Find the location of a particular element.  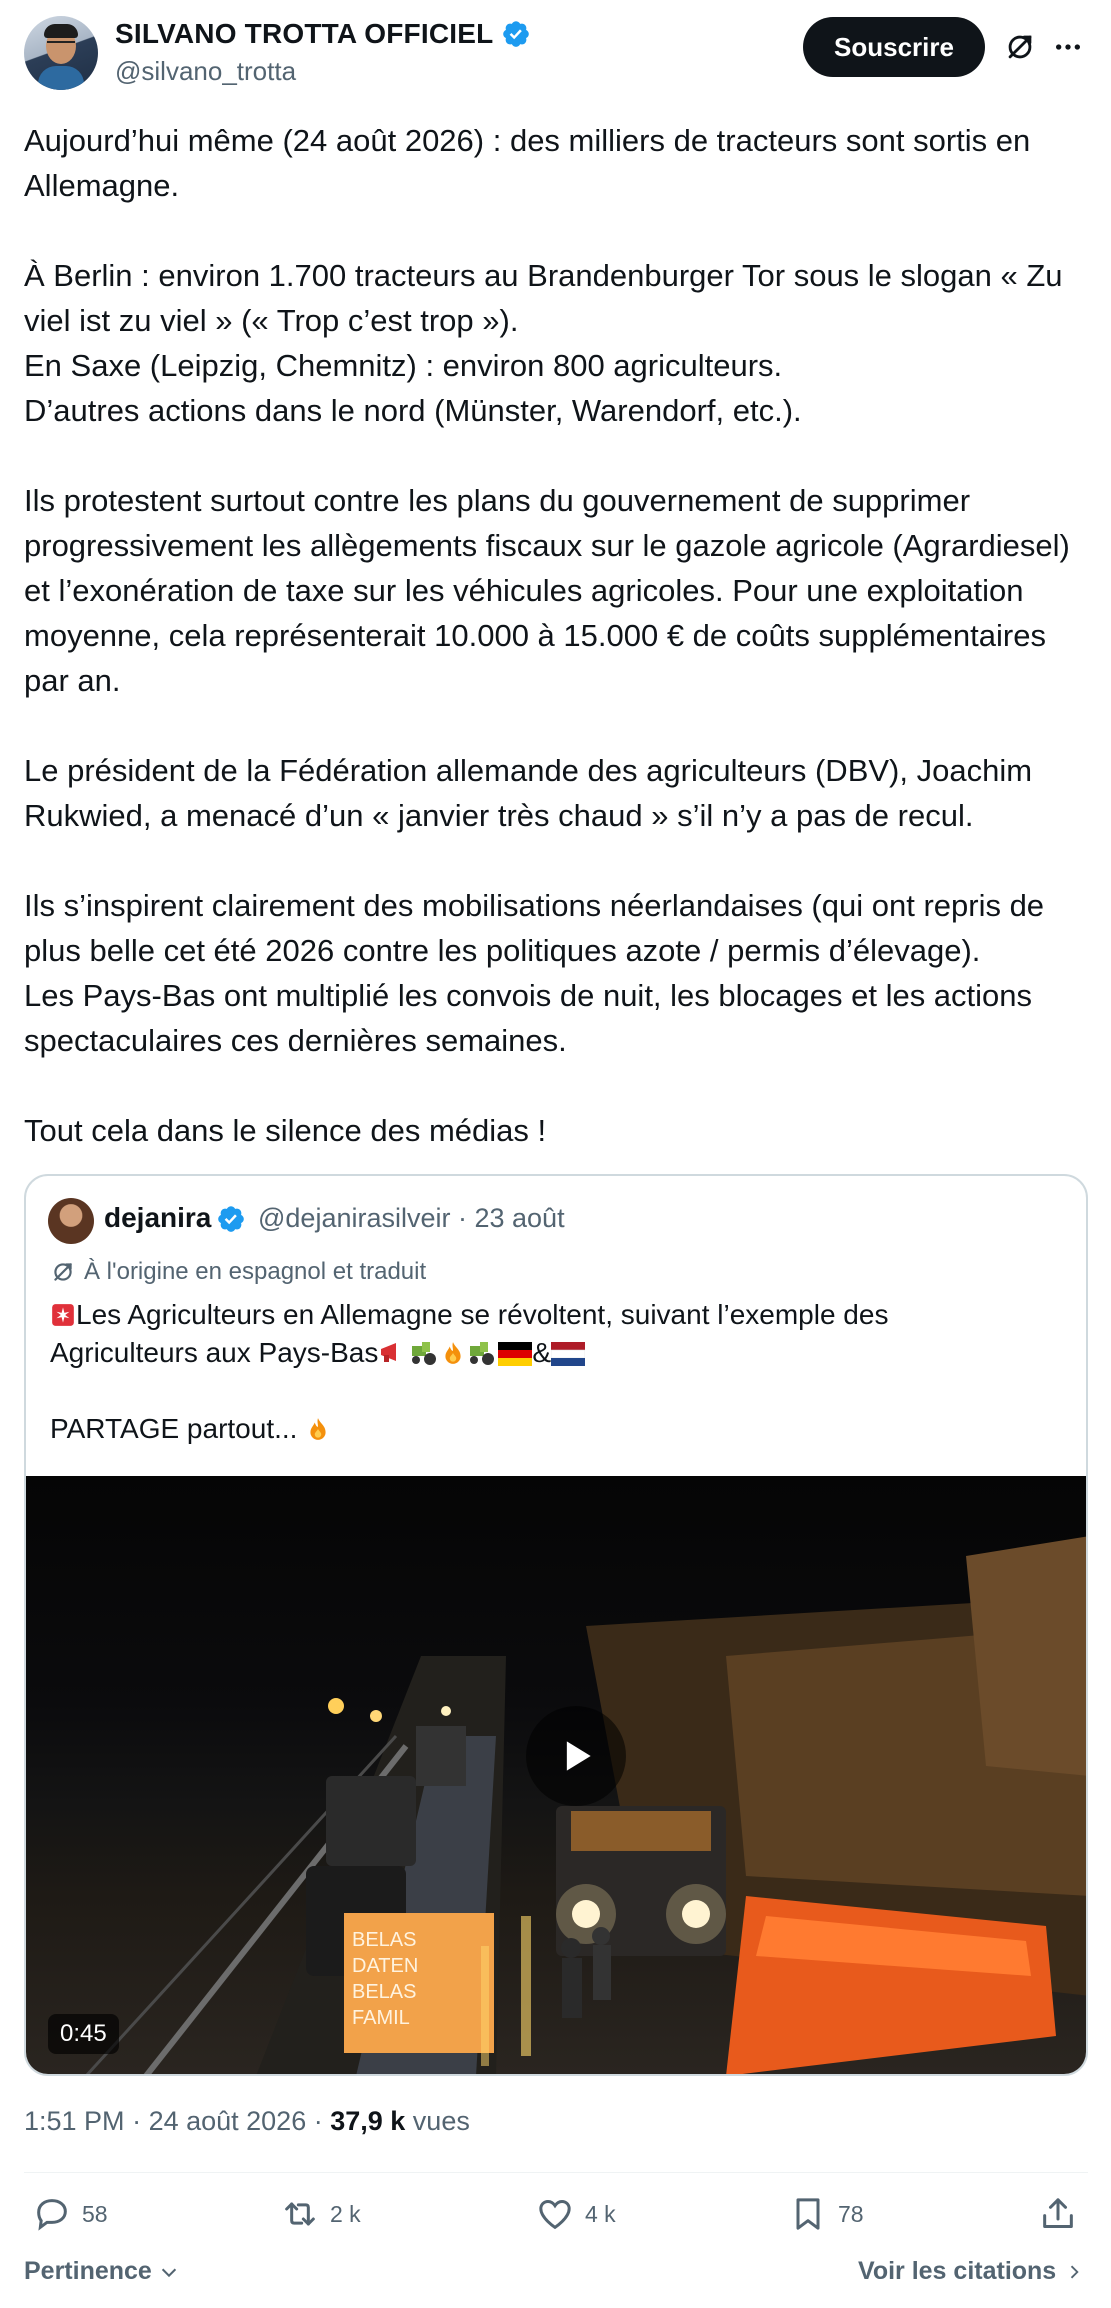

quoted-author-avatar is located at coordinates (71, 1221).